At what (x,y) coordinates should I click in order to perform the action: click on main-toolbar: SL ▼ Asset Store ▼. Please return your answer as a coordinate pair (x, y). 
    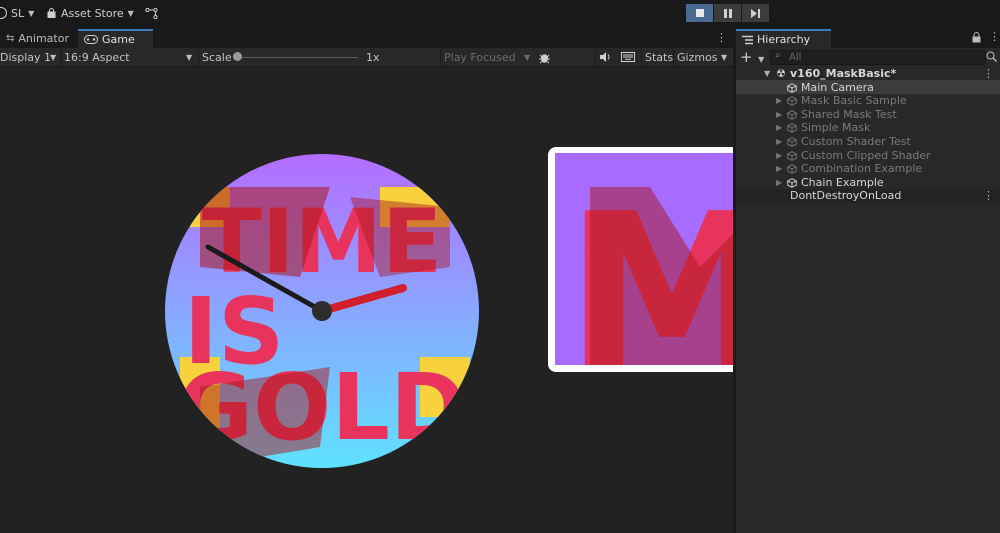
    Looking at the image, I should click on (500, 13).